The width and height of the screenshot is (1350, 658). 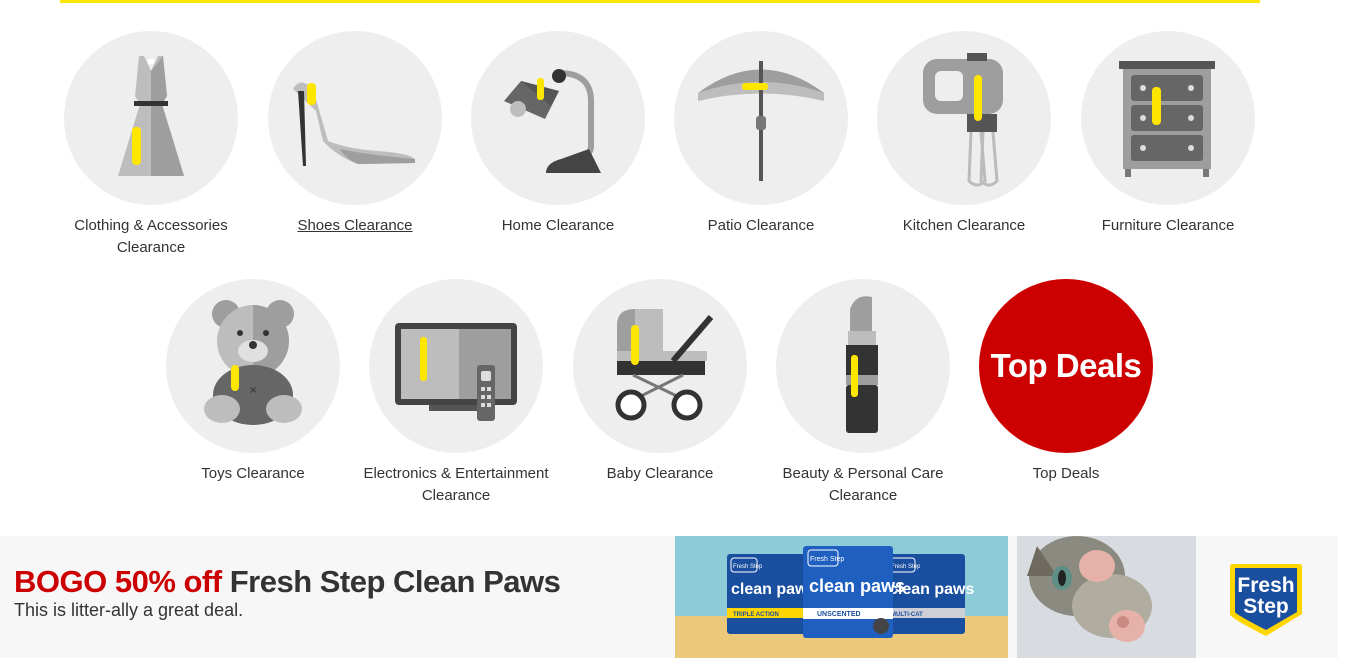 I want to click on category-label: Baby Clearance, so click(x=660, y=473).